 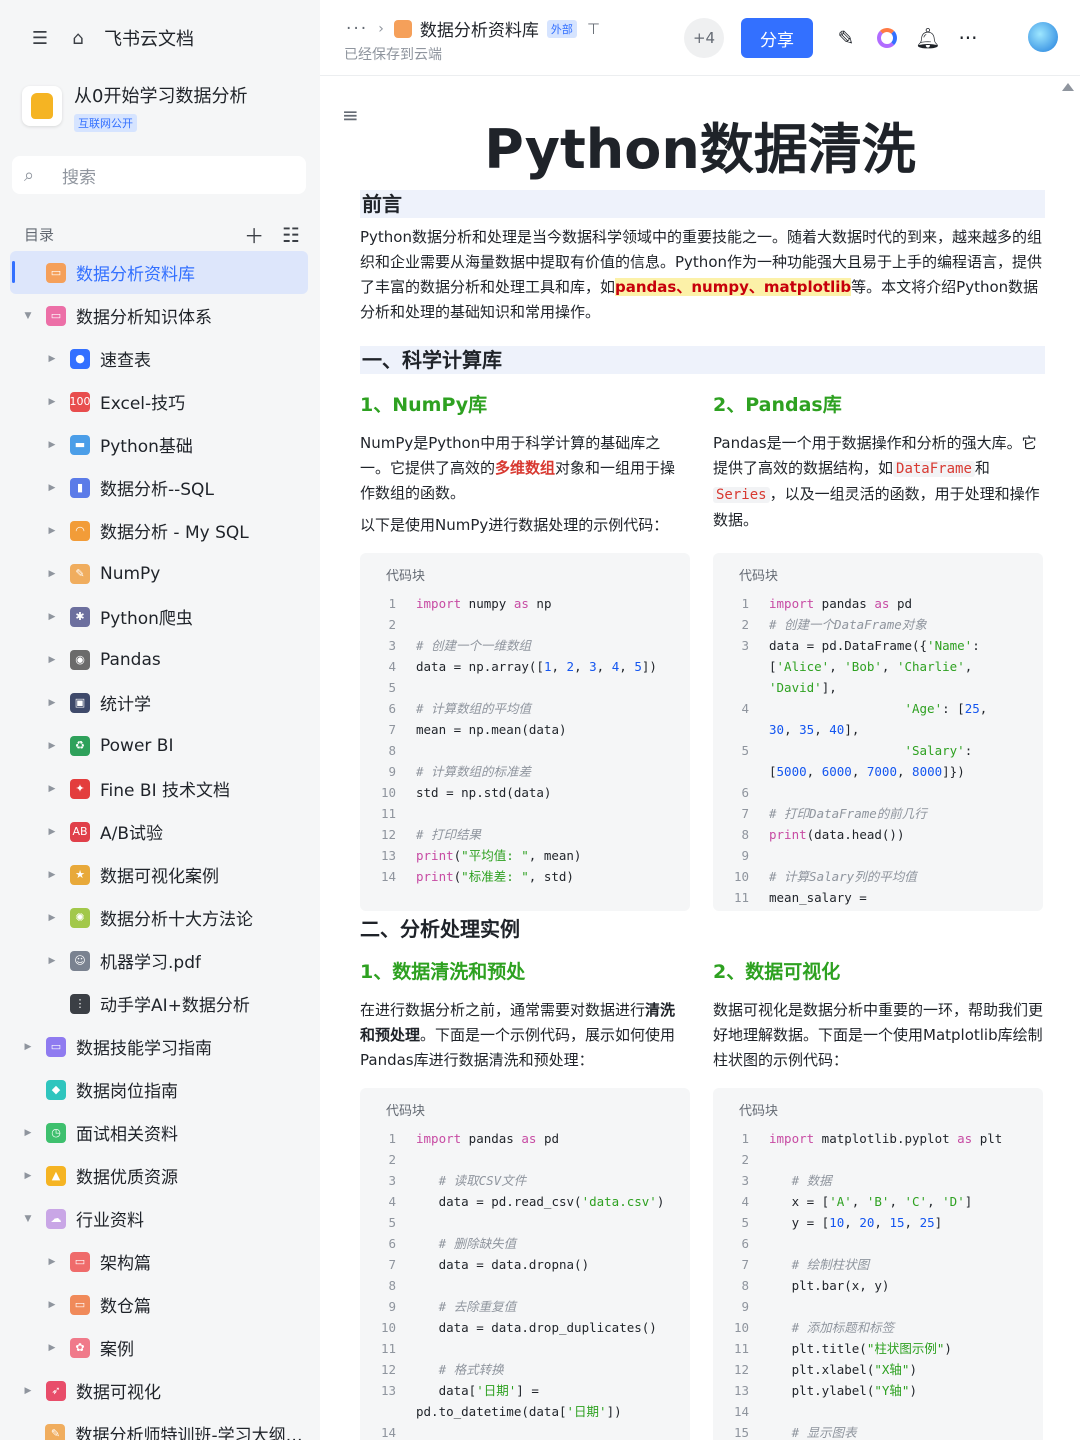 What do you see at coordinates (159, 1089) in the screenshot?
I see `sidebar-item: ◆ 数据岗位指南` at bounding box center [159, 1089].